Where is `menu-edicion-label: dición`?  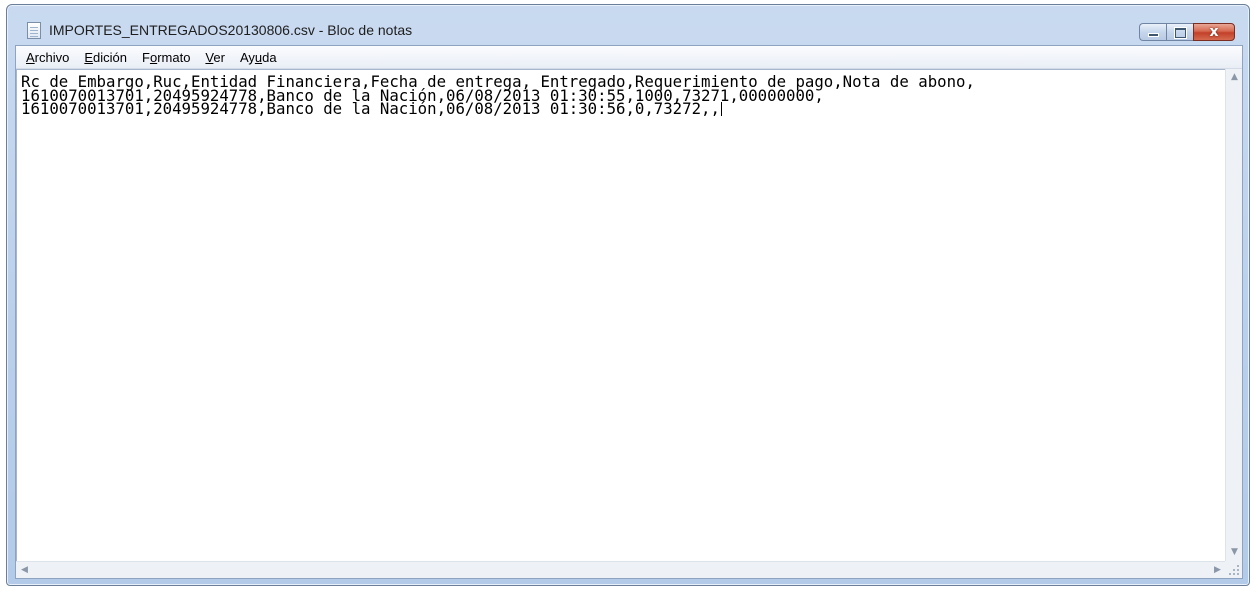 menu-edicion-label: dición is located at coordinates (110, 57).